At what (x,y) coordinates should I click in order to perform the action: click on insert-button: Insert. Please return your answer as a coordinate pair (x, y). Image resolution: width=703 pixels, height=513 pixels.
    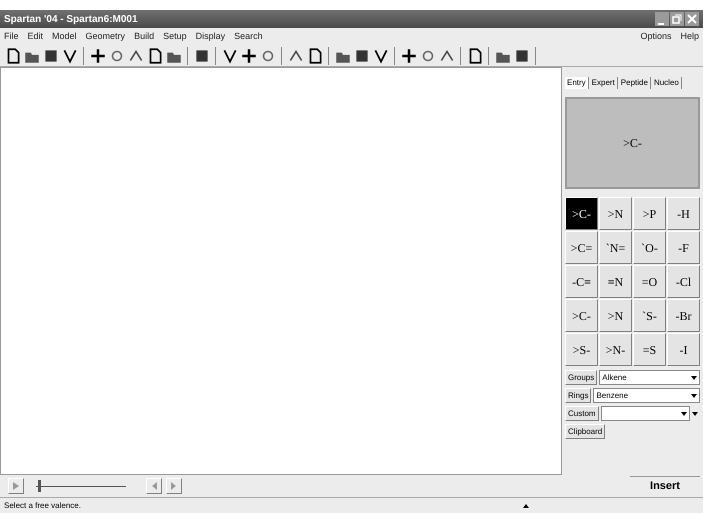
    Looking at the image, I should click on (665, 486).